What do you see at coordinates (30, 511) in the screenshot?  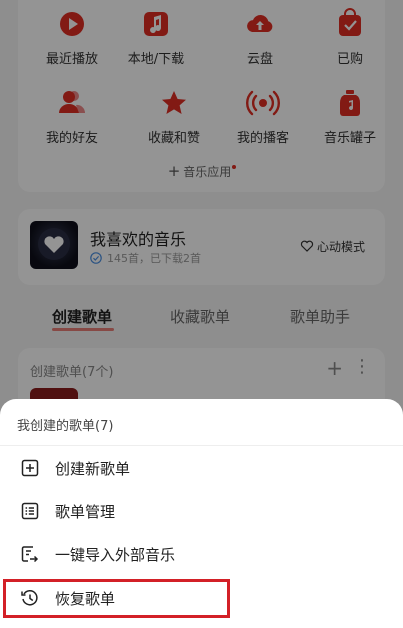 I see `list-manage-icon` at bounding box center [30, 511].